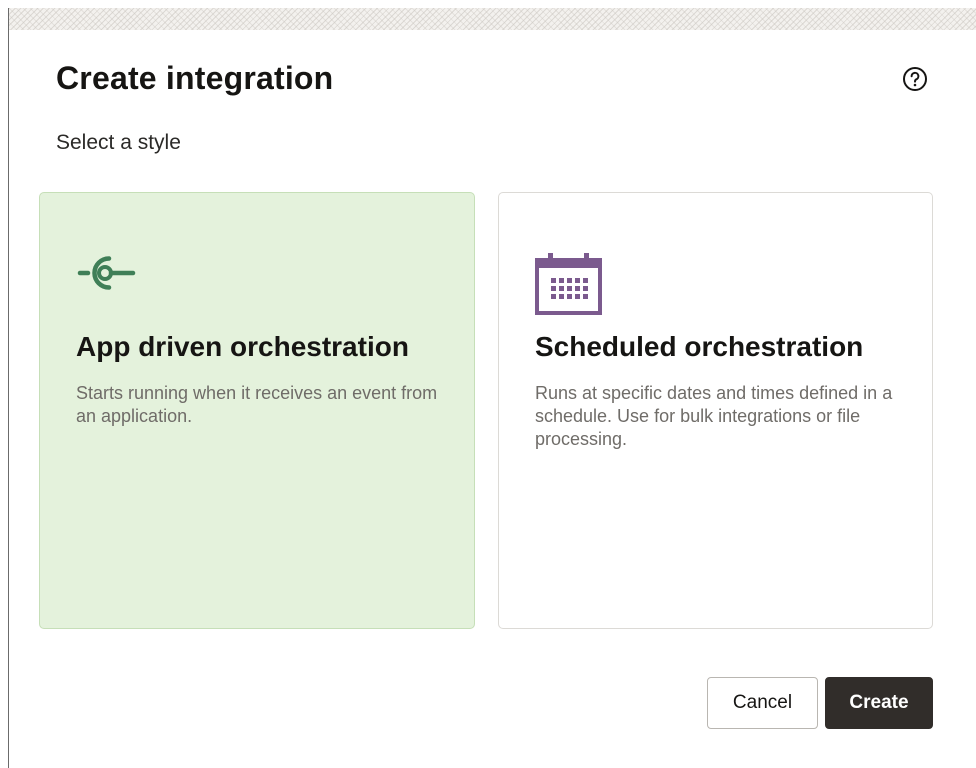 The width and height of the screenshot is (976, 768). What do you see at coordinates (195, 78) in the screenshot?
I see `dialog-title: Create integration` at bounding box center [195, 78].